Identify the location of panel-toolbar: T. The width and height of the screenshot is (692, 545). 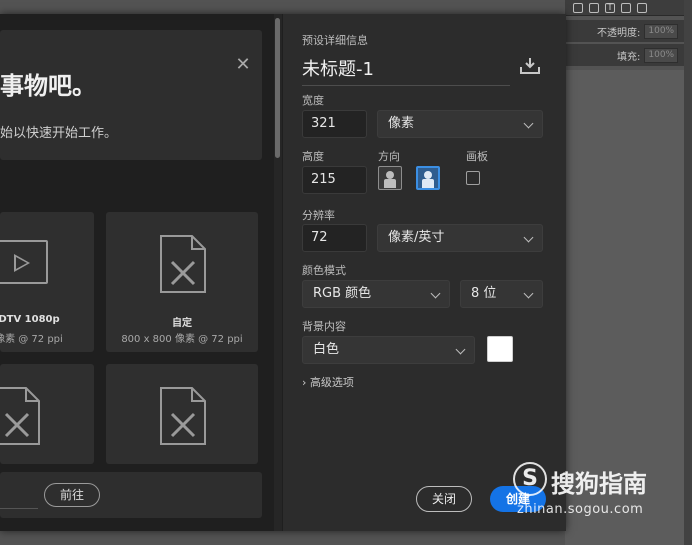
(628, 8).